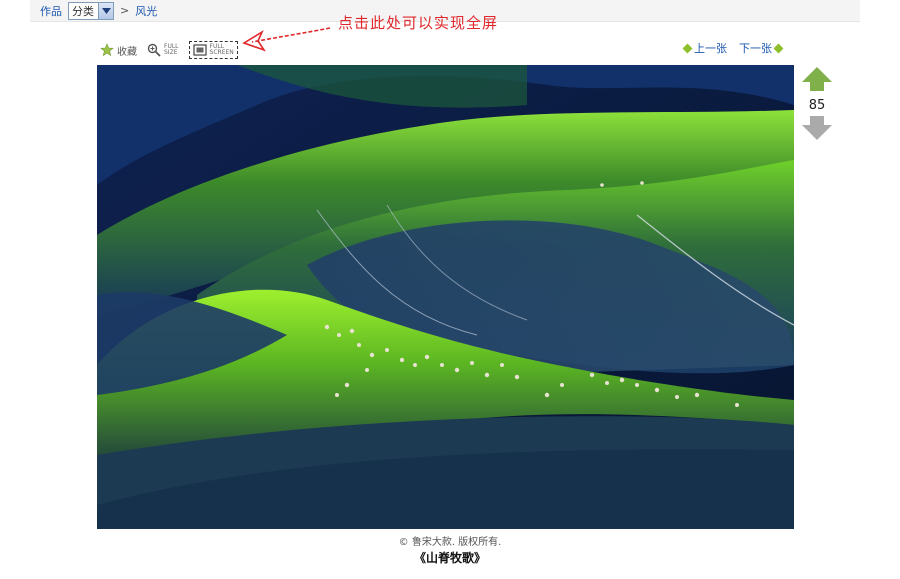  Describe the element at coordinates (163, 50) in the screenshot. I see `full-size-button: FULL SIZE` at that location.